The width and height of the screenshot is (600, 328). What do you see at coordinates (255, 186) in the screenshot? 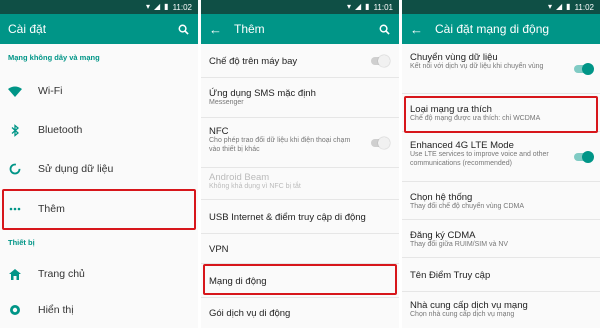
I see `row-subtitle: Không khả dụng vì NFC bị tắt` at bounding box center [255, 186].